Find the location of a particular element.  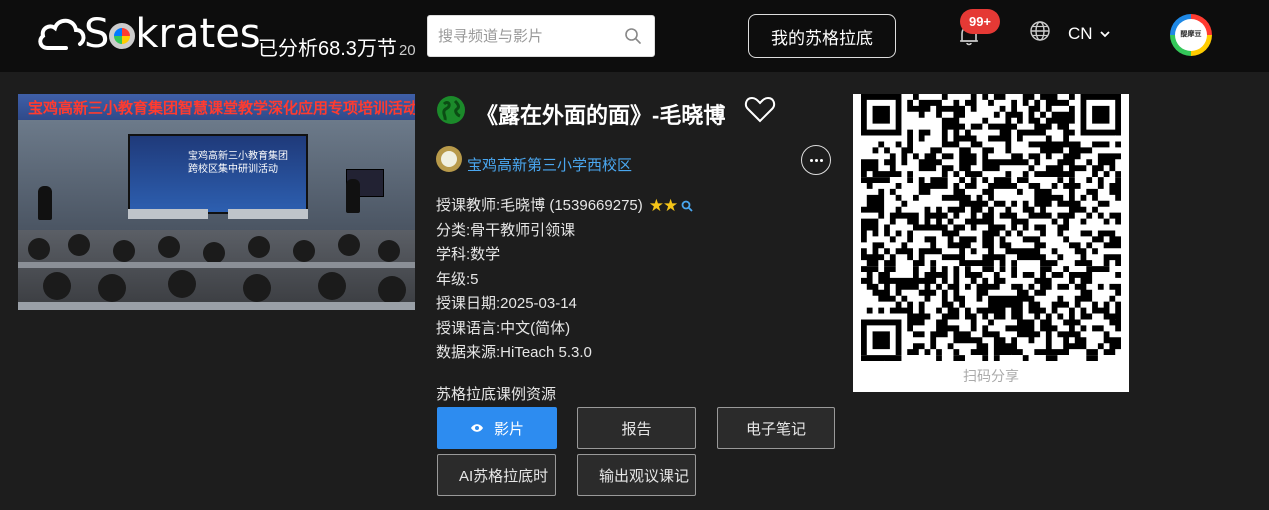

thumbnail-banner: 宝鸡高新三小教育集团智慧课堂教学深化应用专项培训活动 is located at coordinates (216, 107).